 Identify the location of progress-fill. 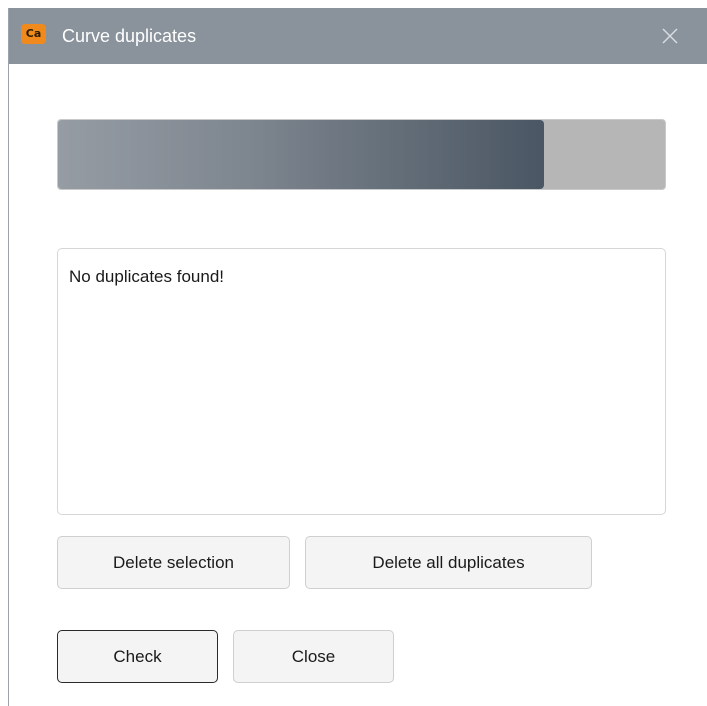
(301, 154).